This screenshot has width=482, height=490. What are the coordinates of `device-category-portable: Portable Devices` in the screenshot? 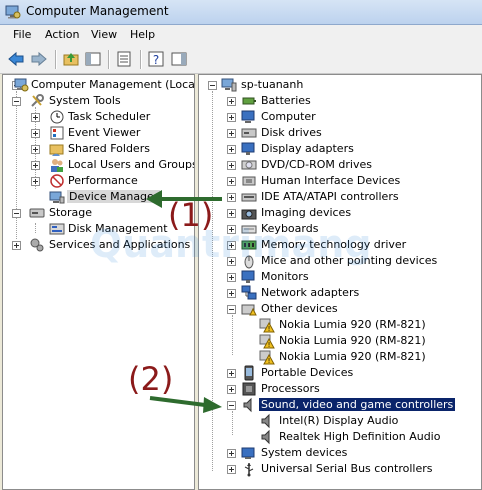 It's located at (339, 373).